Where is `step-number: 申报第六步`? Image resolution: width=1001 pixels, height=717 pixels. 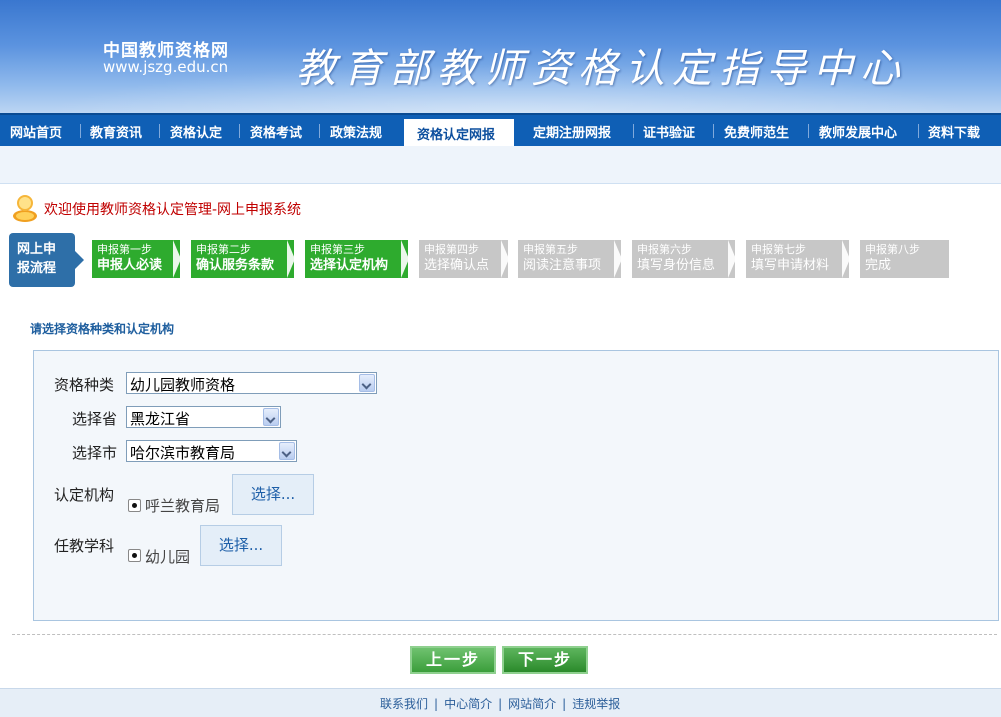 step-number: 申报第六步 is located at coordinates (664, 249).